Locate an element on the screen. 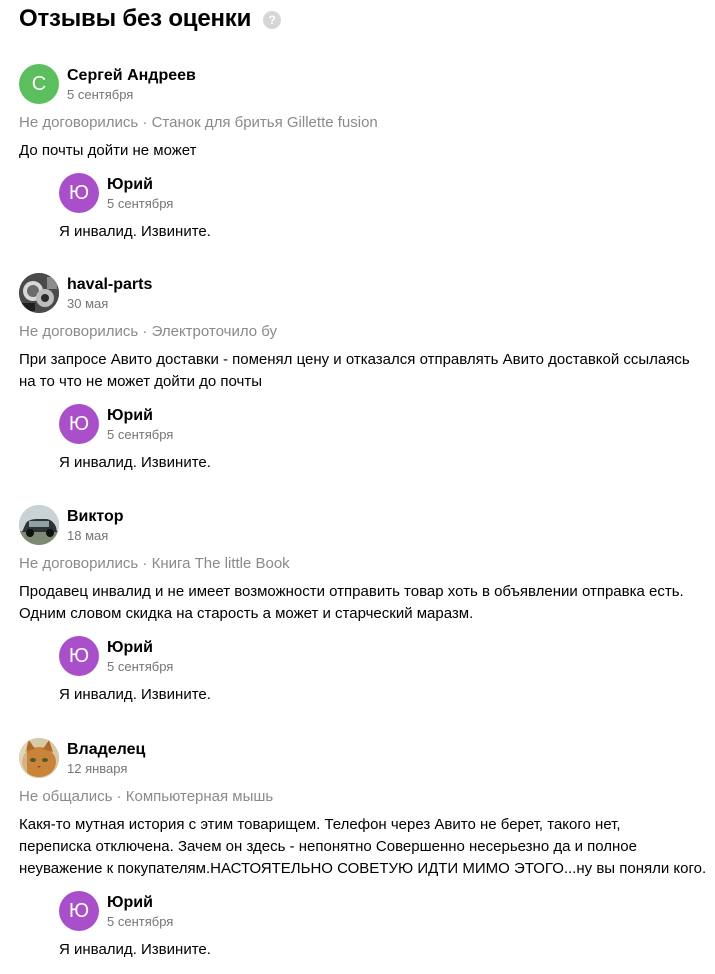  page-title: Отзывы без оценки is located at coordinates (135, 18).